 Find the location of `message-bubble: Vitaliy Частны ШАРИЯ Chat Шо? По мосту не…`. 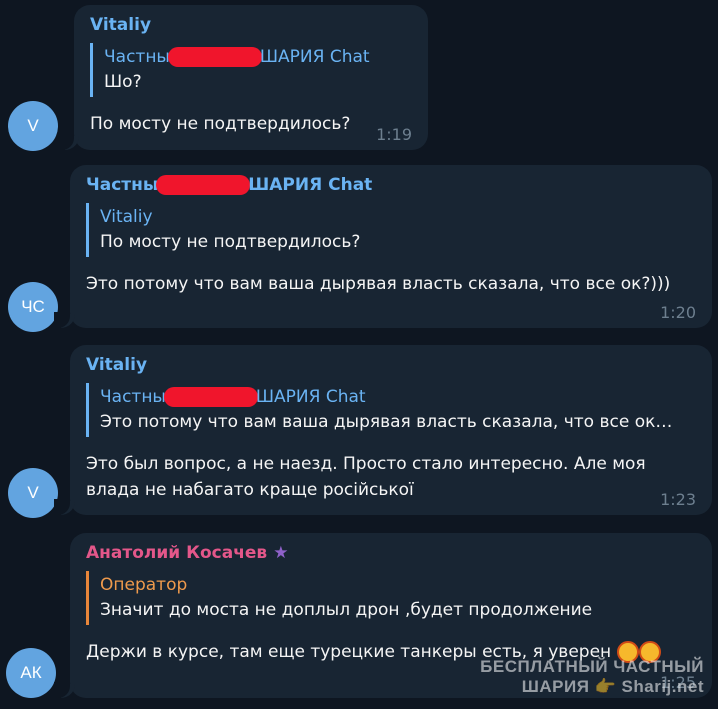

message-bubble: Vitaliy Частны ШАРИЯ Chat Шо? По мосту не… is located at coordinates (243, 77).